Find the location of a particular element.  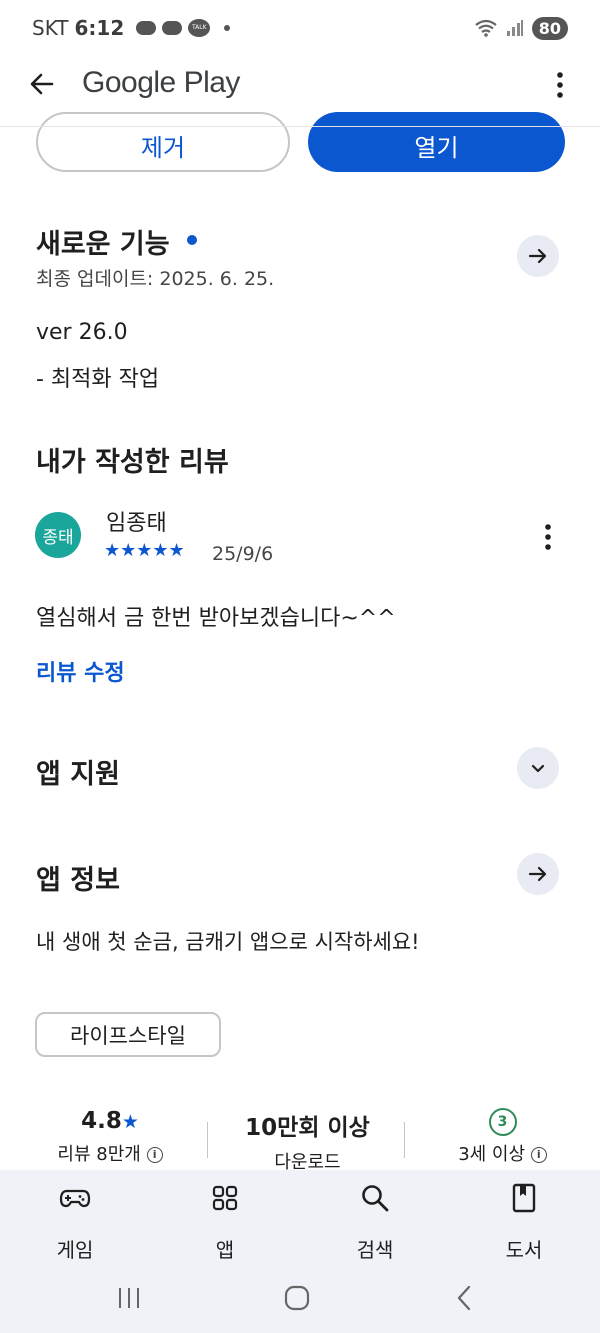

age-label: 3세 이상 i is located at coordinates (502, 1153).